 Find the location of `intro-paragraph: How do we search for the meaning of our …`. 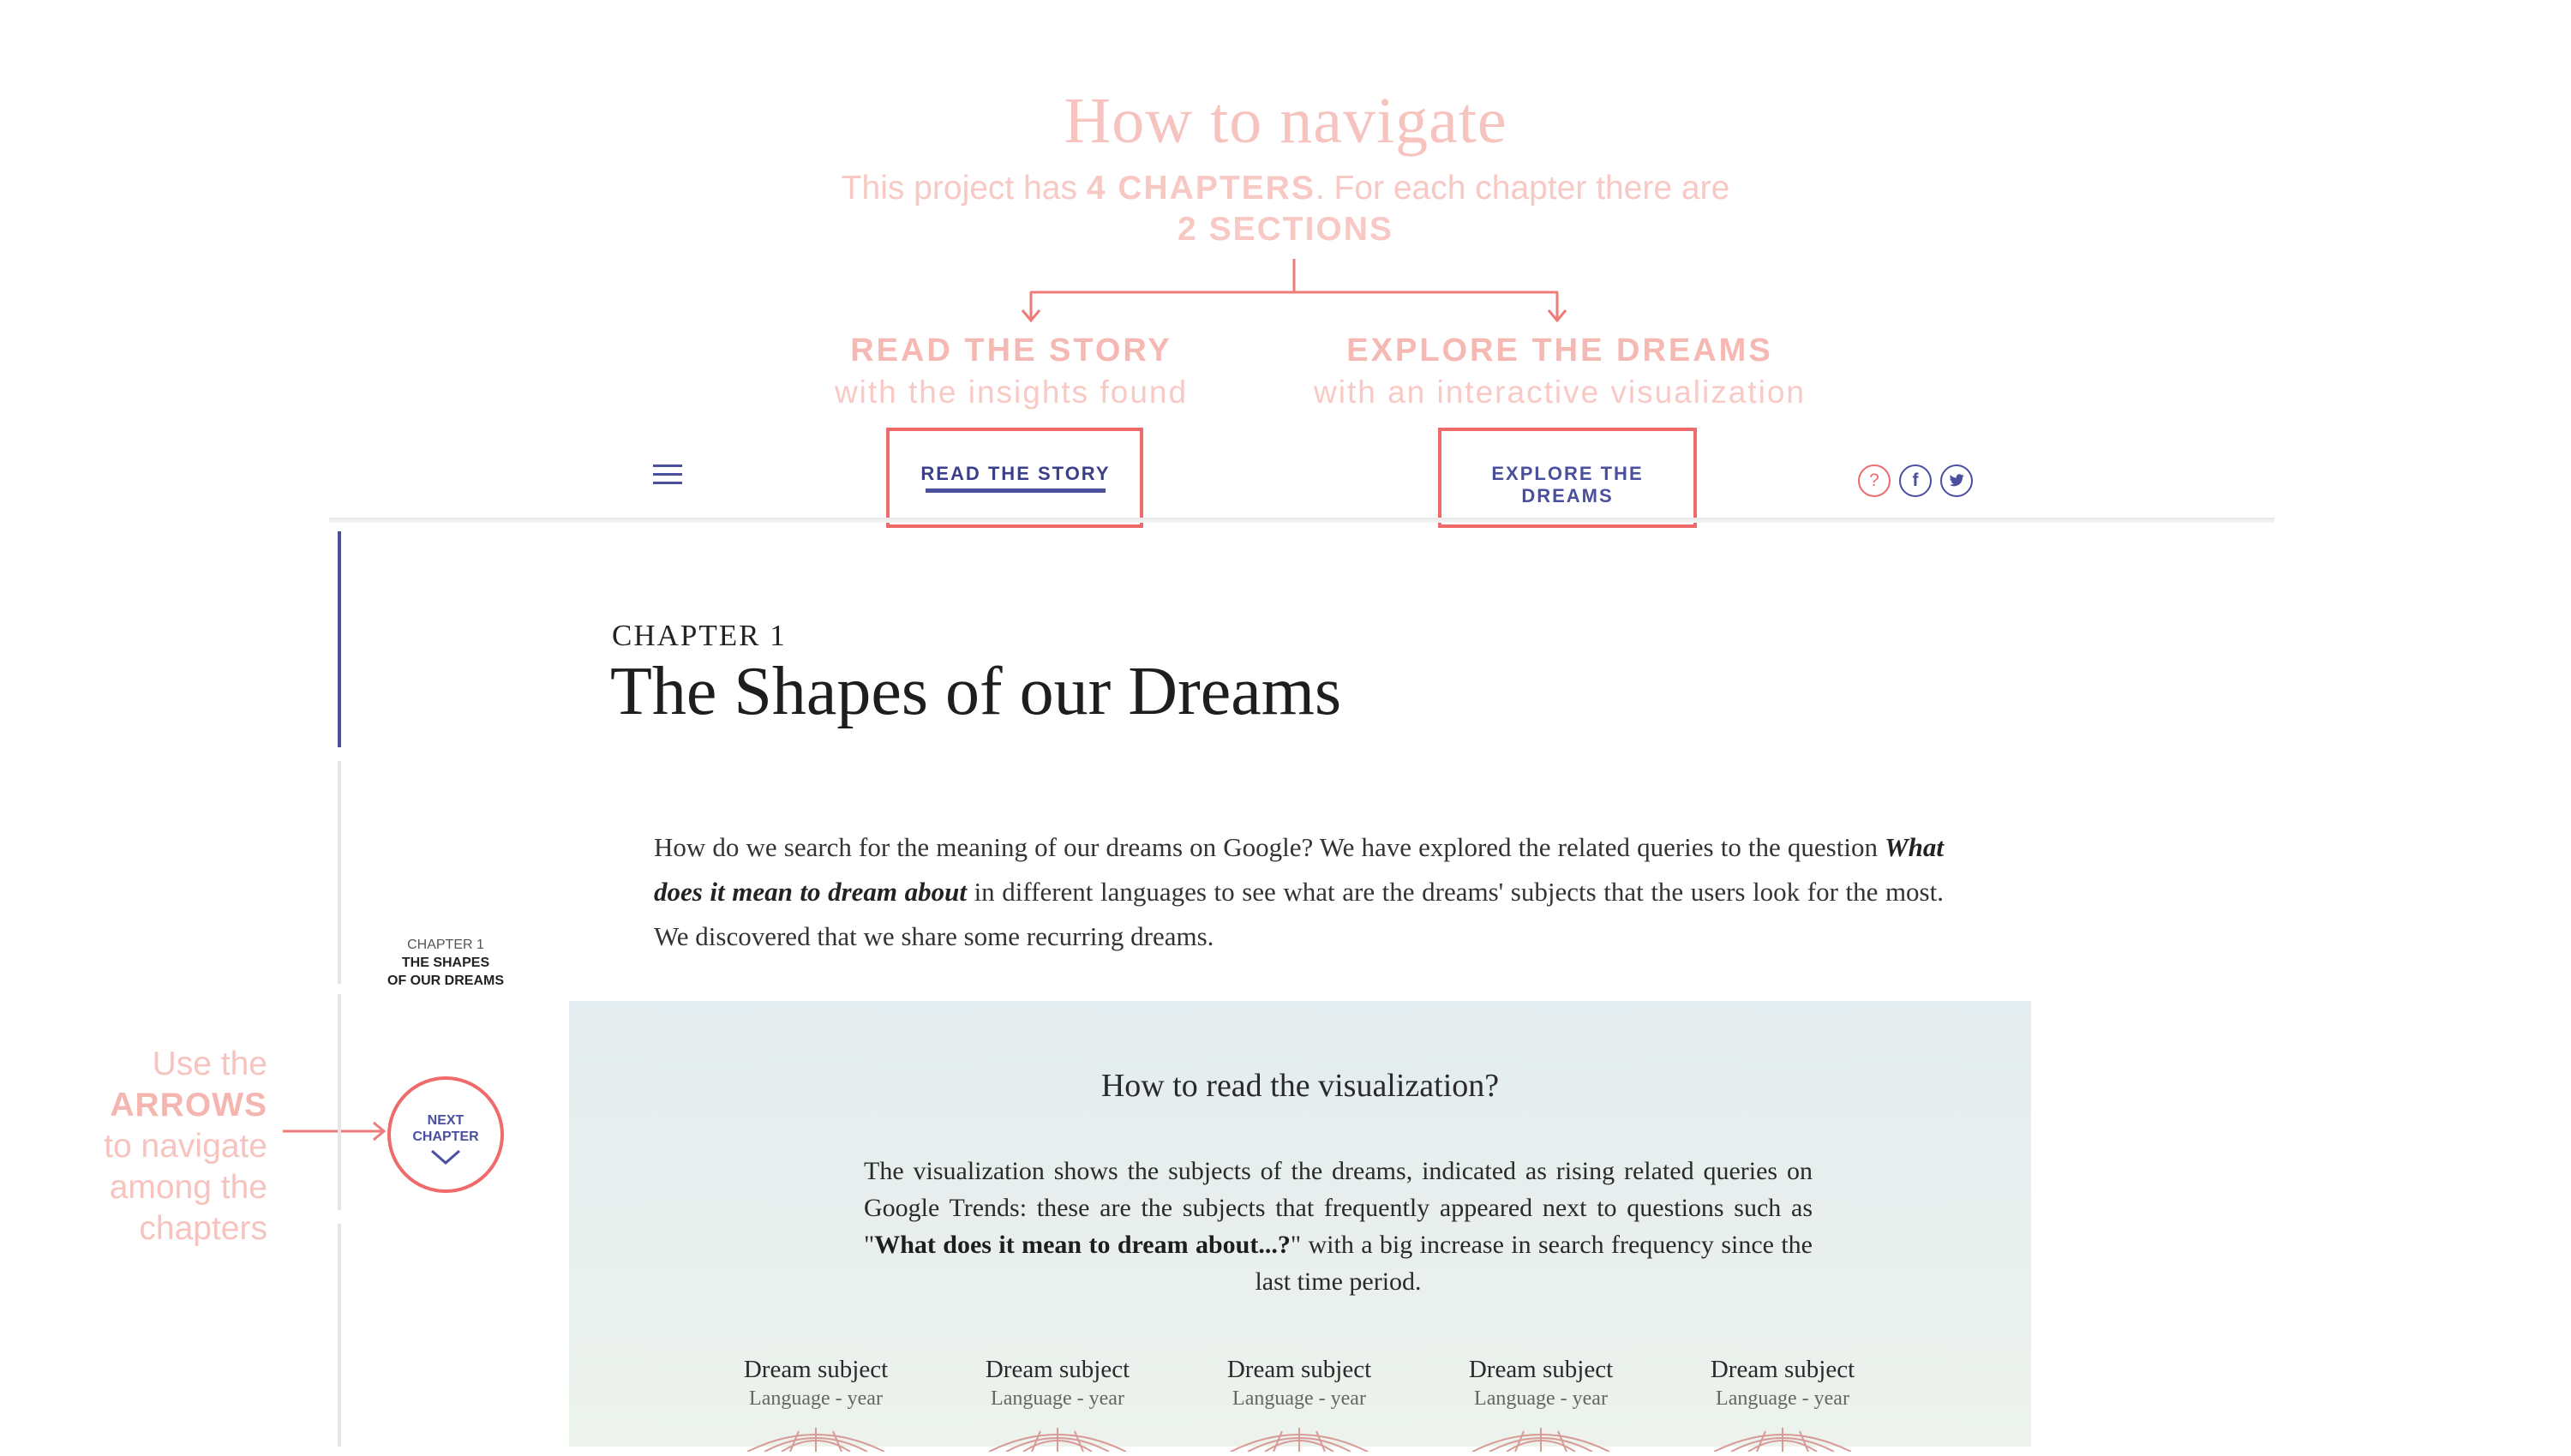

intro-paragraph: How do we search for the meaning of our … is located at coordinates (1299, 892).